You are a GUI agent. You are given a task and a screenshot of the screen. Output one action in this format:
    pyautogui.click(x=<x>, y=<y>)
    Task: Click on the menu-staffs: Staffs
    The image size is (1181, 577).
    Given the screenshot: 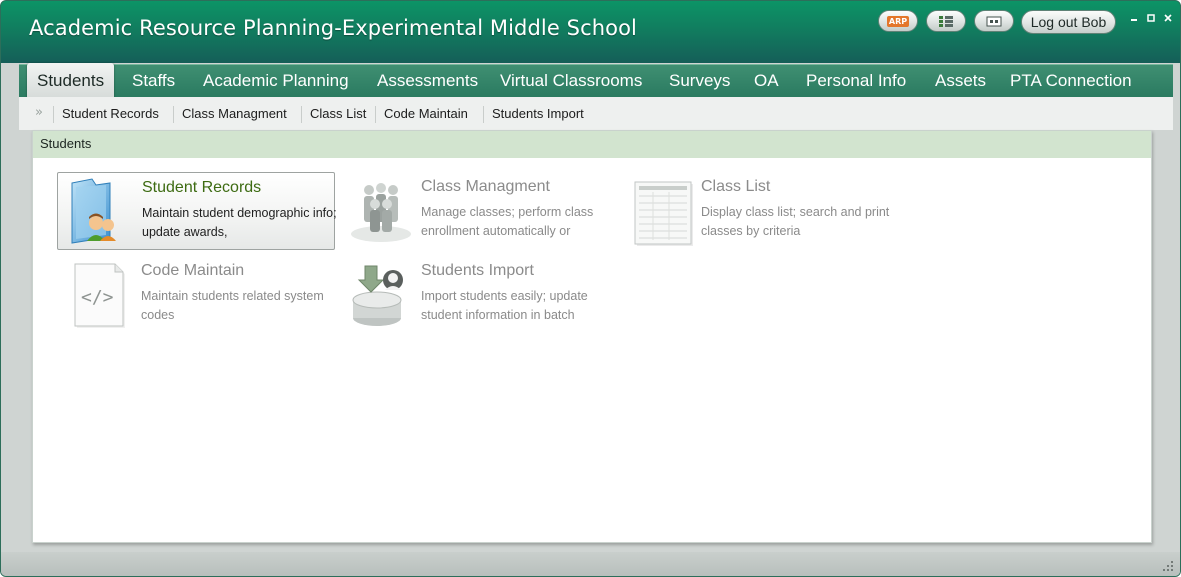 What is the action you would take?
    pyautogui.click(x=153, y=81)
    